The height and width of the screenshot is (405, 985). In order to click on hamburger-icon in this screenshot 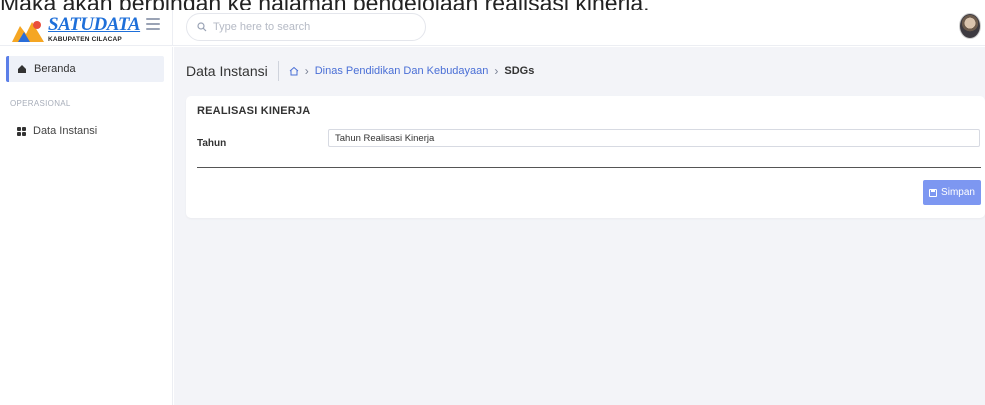, I will do `click(153, 24)`.